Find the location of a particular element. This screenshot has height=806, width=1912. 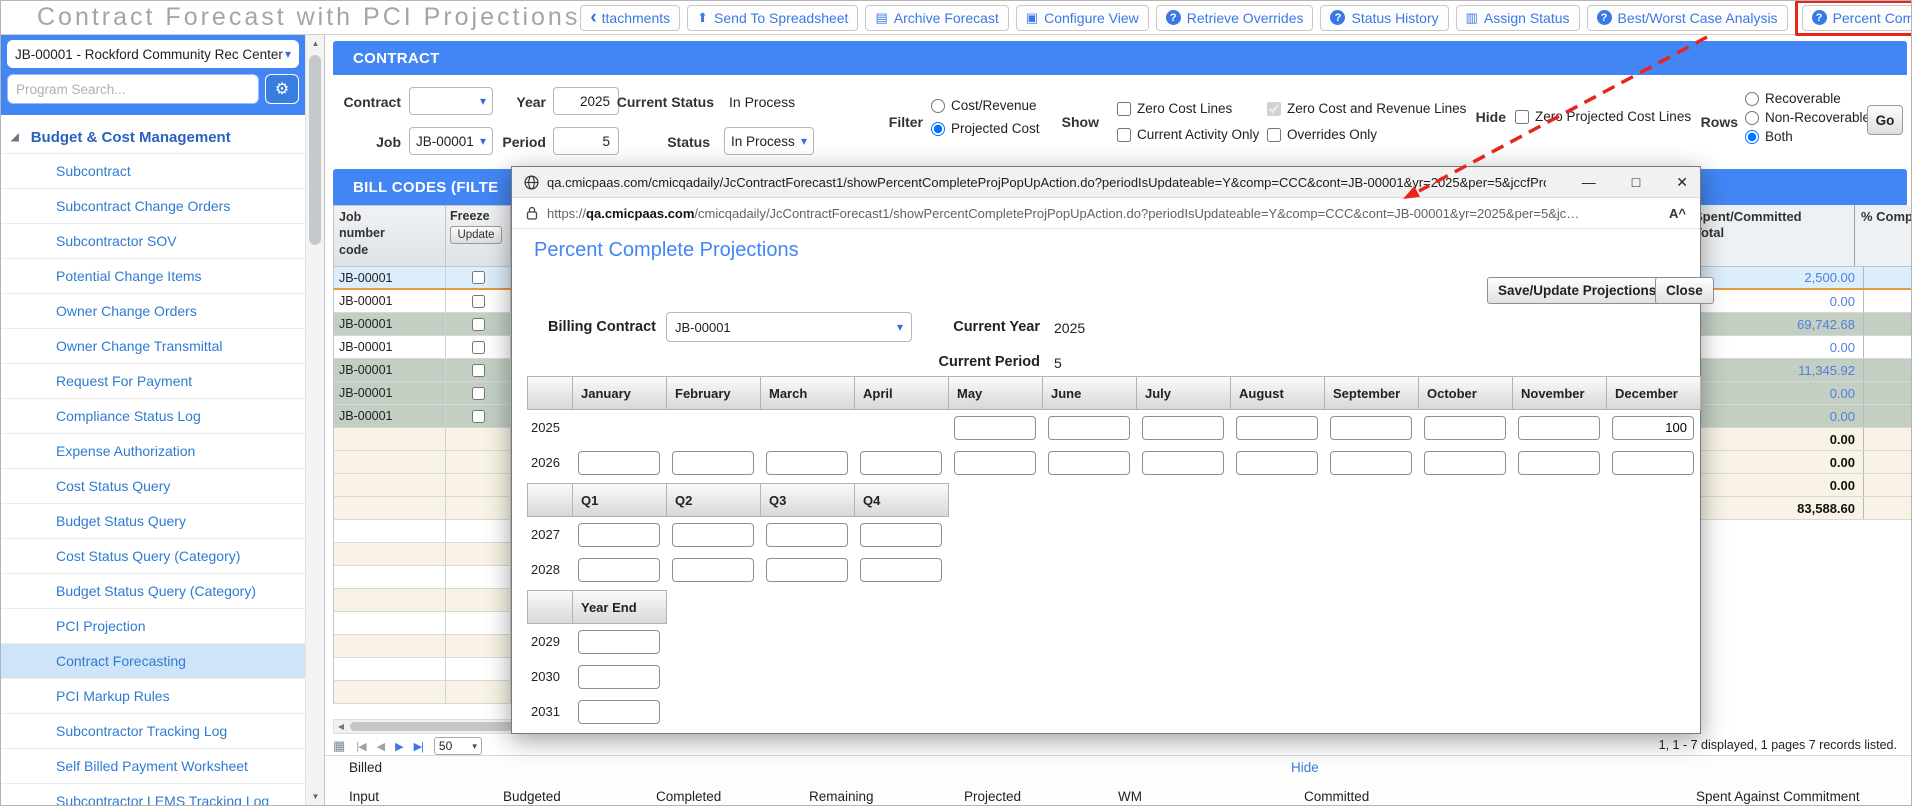

sidebar-item-budget-status-query-category: Budget Status Query (Category) is located at coordinates (153, 590).